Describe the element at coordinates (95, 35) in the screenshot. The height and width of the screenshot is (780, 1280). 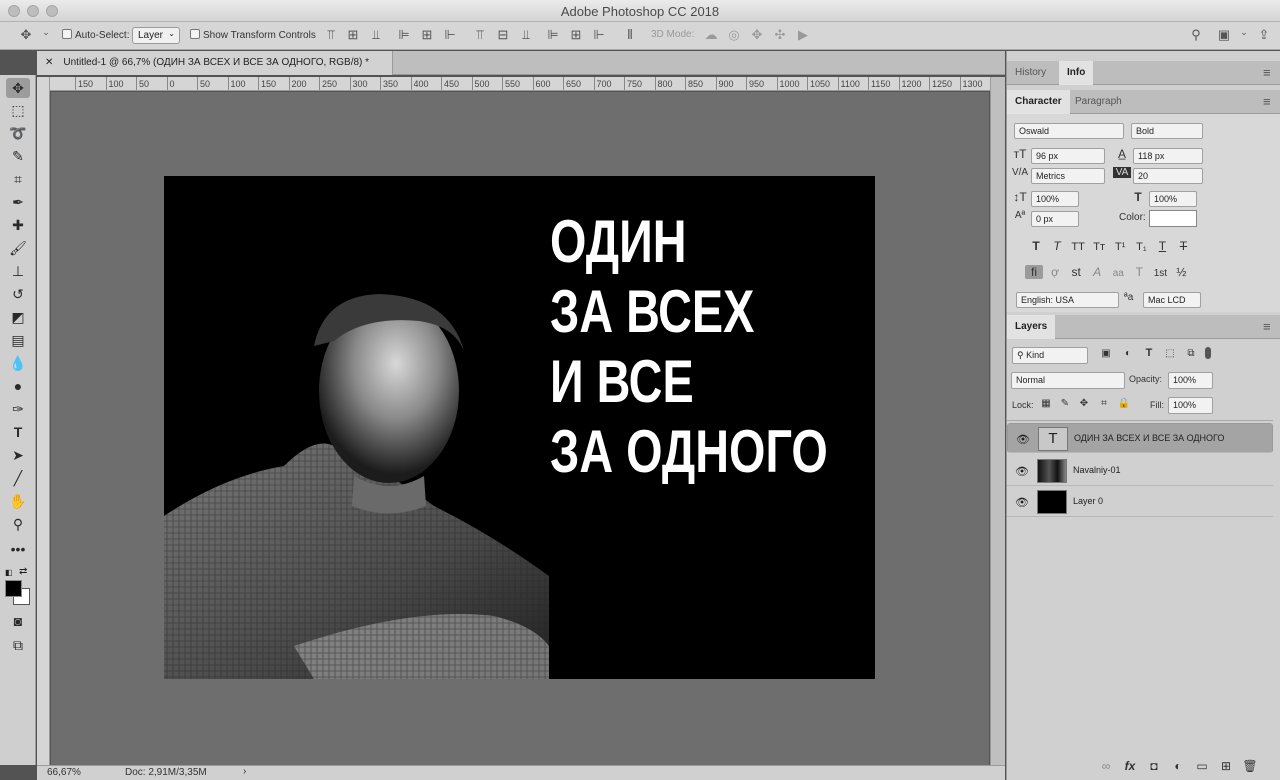
I see `auto-select-checkbox: Auto-Select:` at that location.